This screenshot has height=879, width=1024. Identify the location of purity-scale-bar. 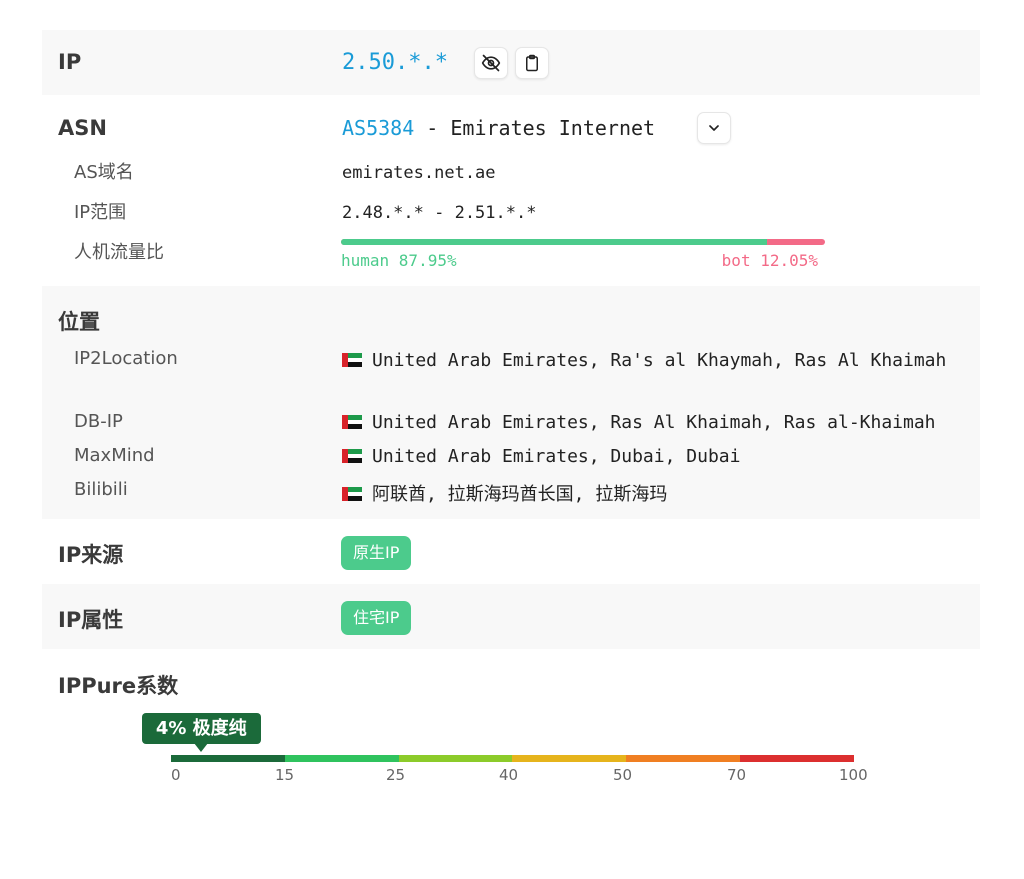
(512, 758).